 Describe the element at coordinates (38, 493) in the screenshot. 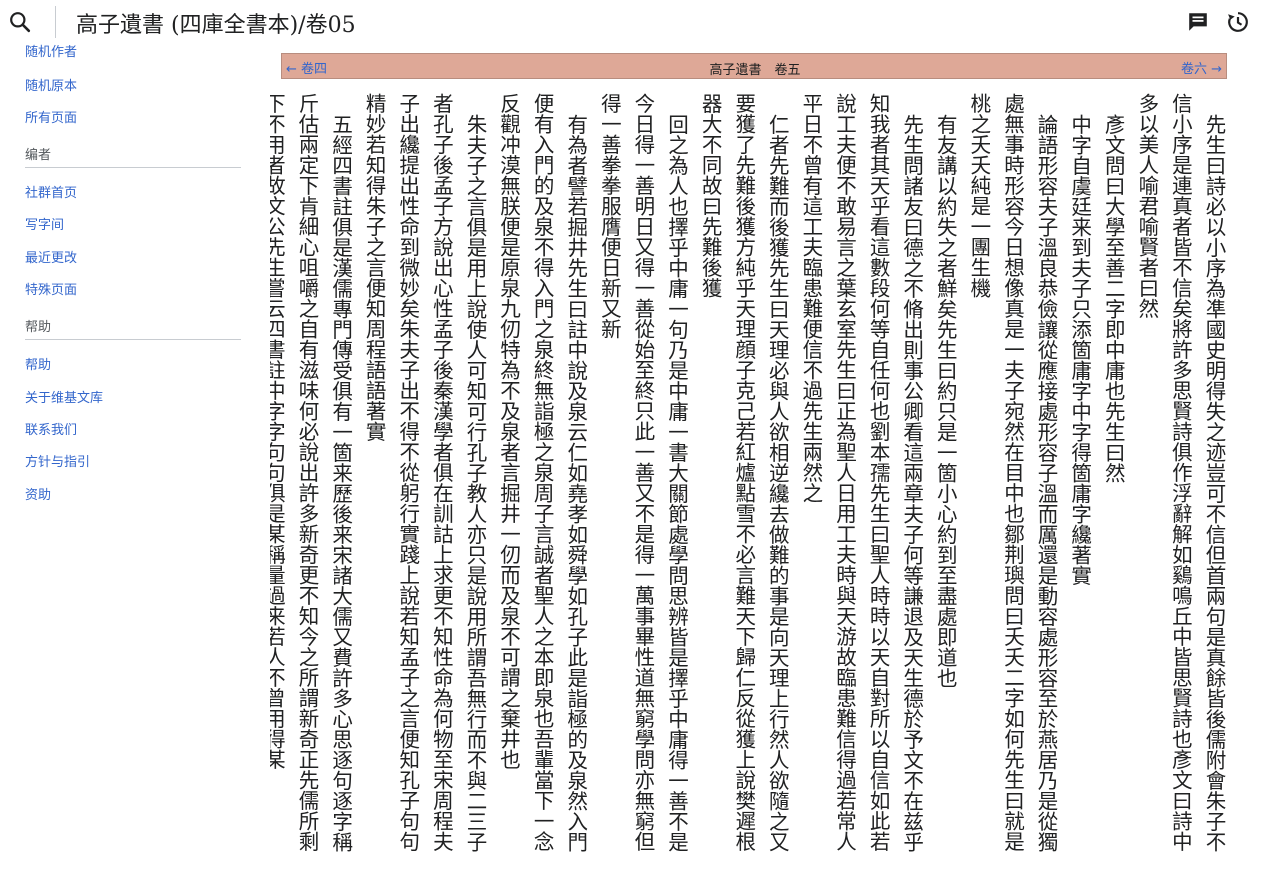

I see `sidebar-item-donate: 资助` at that location.